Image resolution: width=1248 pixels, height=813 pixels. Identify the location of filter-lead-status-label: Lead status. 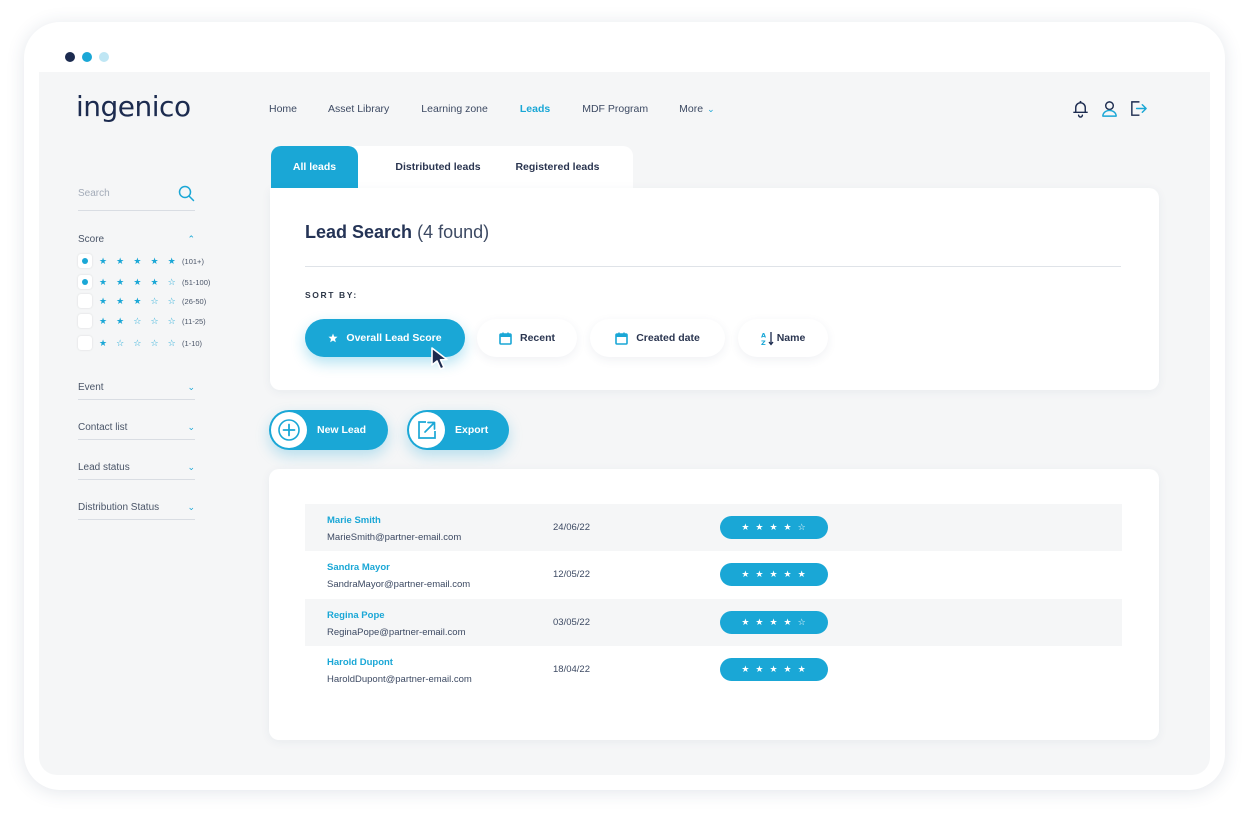
(104, 467).